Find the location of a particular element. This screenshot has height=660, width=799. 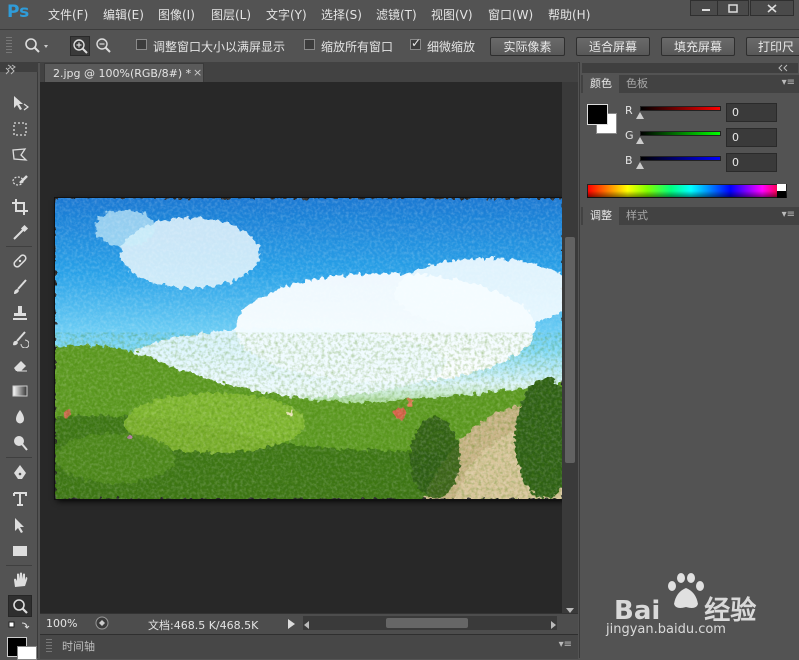

resize-windows-label: 调整窗口大小以满屏显示 is located at coordinates (219, 47).